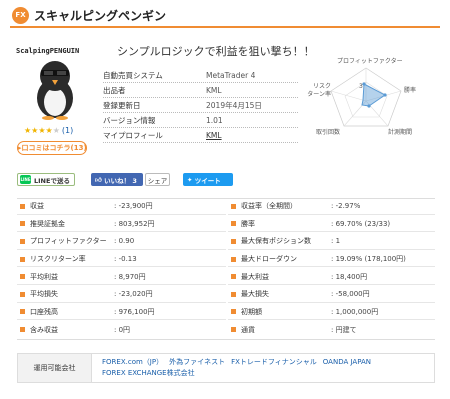  I want to click on stat-row: 口座残高: 976,100円, so click(121, 313).